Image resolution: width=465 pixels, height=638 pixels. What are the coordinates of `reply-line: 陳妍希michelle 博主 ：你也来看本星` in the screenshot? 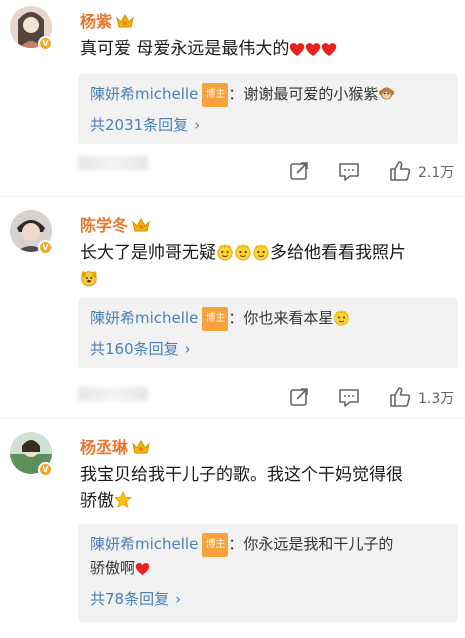 It's located at (220, 319).